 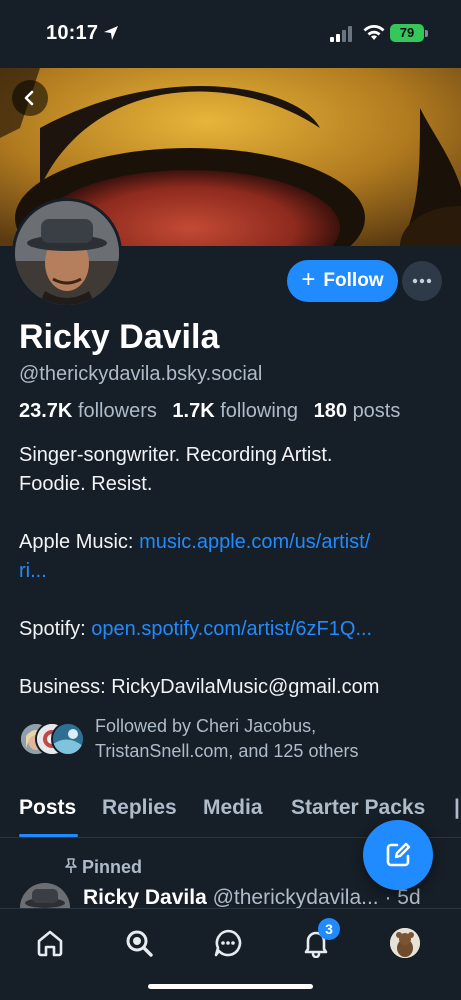 I want to click on follow-button: + Follow, so click(x=342, y=281).